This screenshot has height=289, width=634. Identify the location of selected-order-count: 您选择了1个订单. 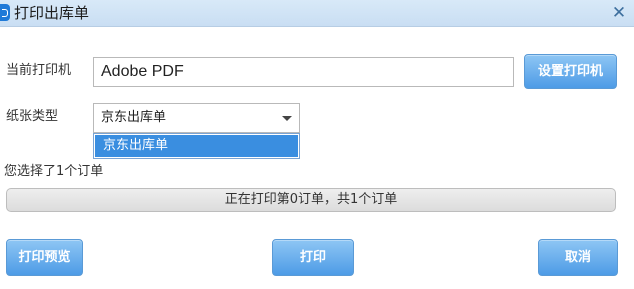
(54, 171).